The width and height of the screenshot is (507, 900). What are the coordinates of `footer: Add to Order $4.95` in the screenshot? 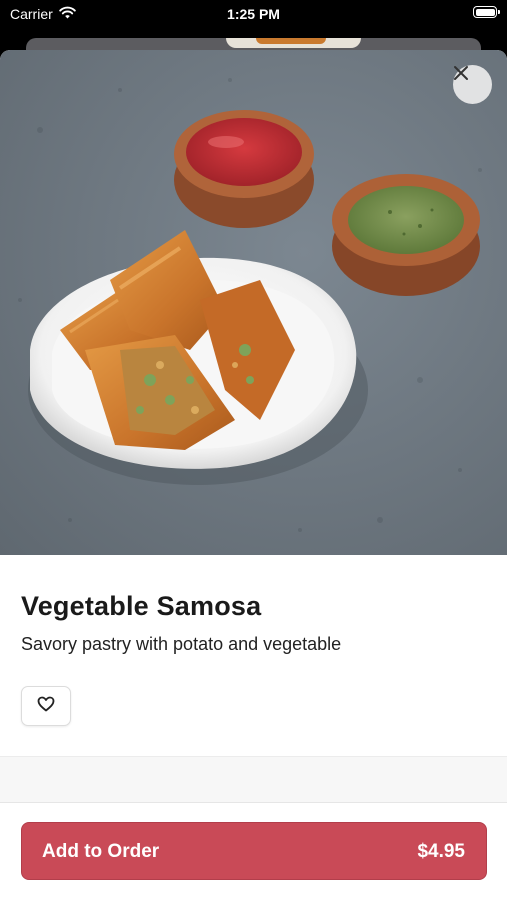 It's located at (253, 851).